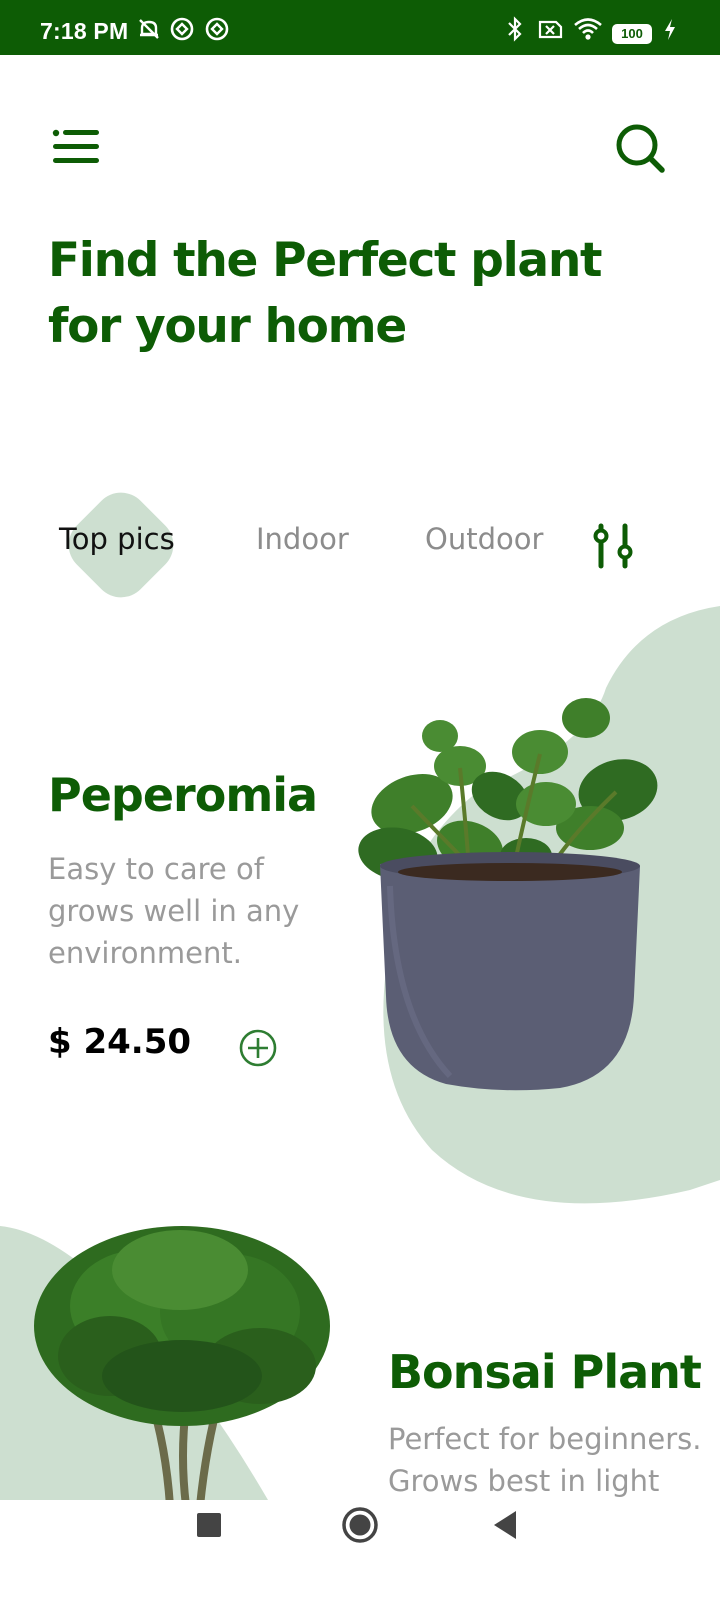 The height and width of the screenshot is (1600, 720). I want to click on system-nav-bar, so click(360, 1550).